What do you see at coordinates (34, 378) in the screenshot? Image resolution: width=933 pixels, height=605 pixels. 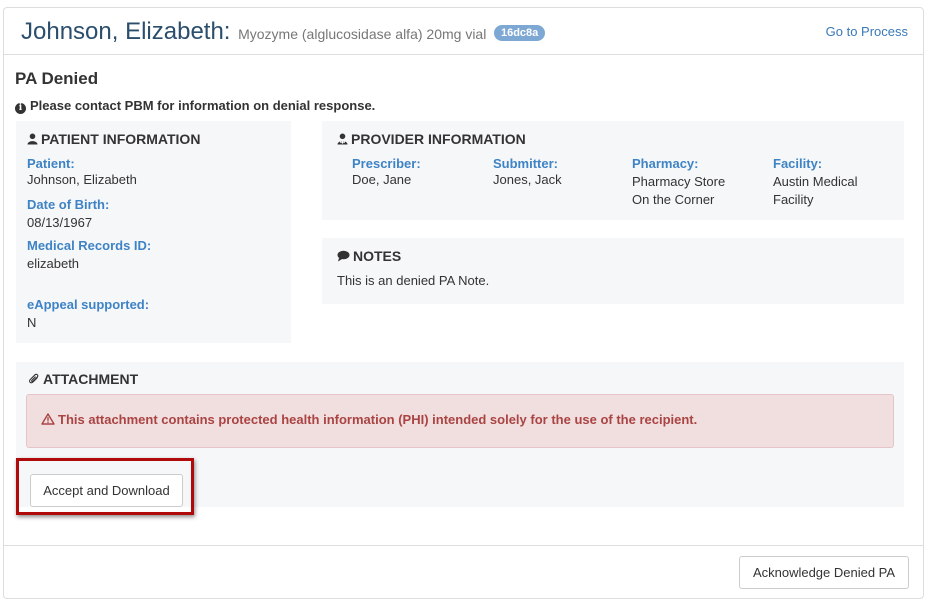 I see `paperclip-icon` at bounding box center [34, 378].